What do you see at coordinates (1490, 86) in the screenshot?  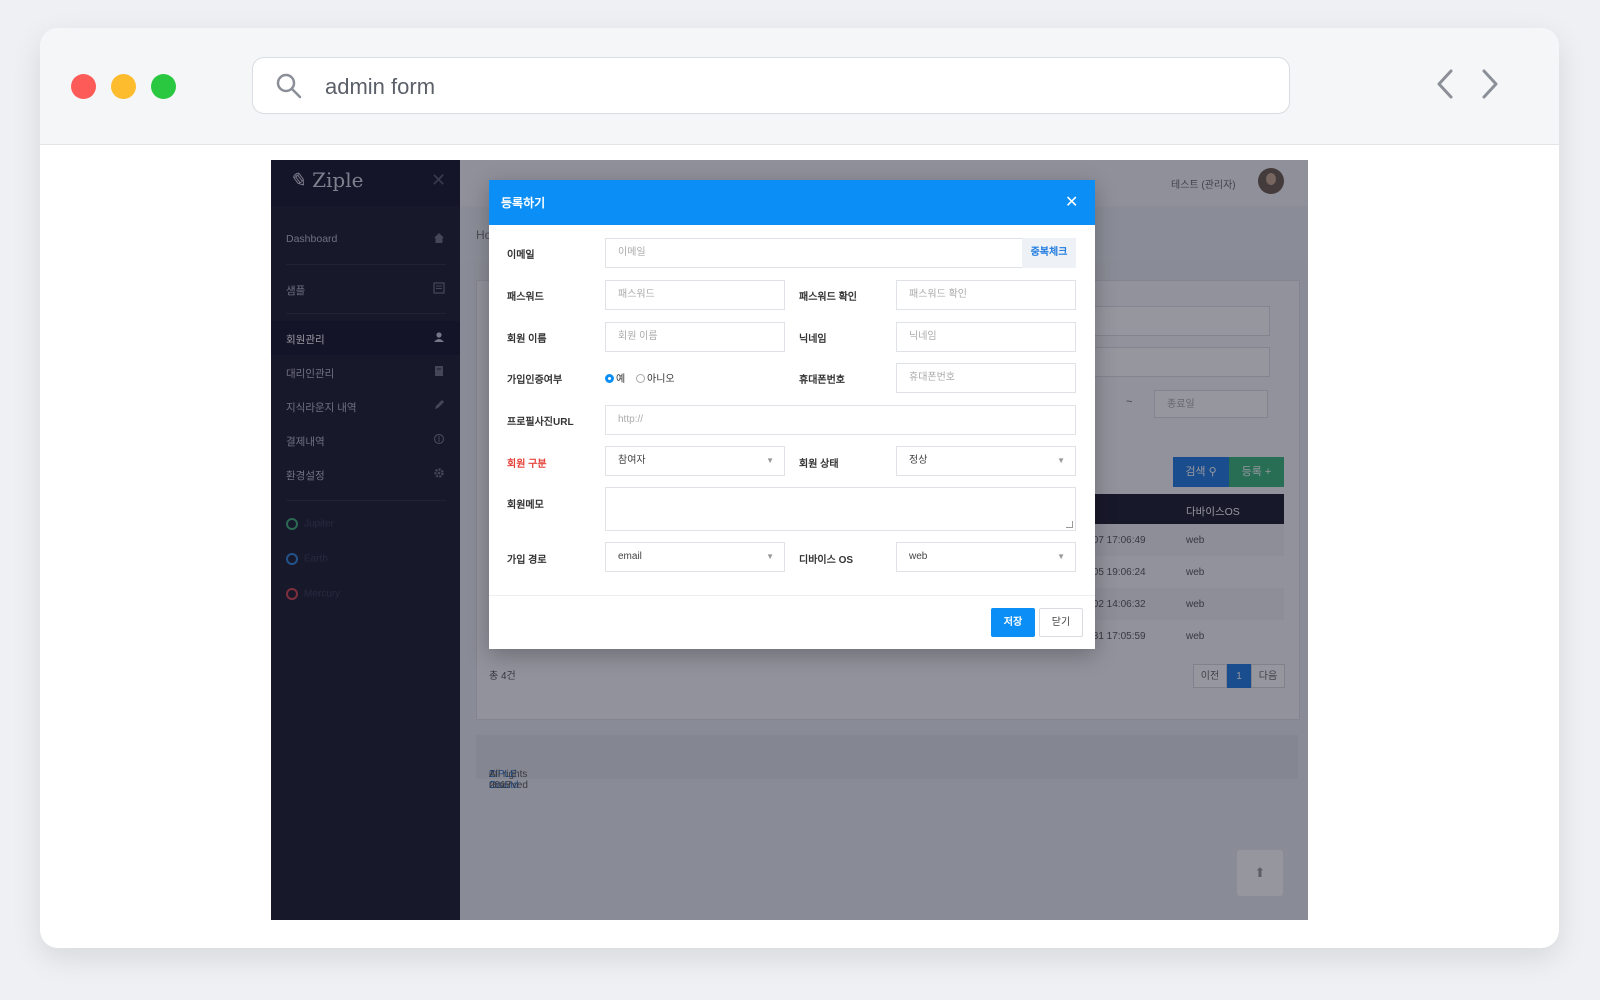 I see `forward-arrow-icon` at bounding box center [1490, 86].